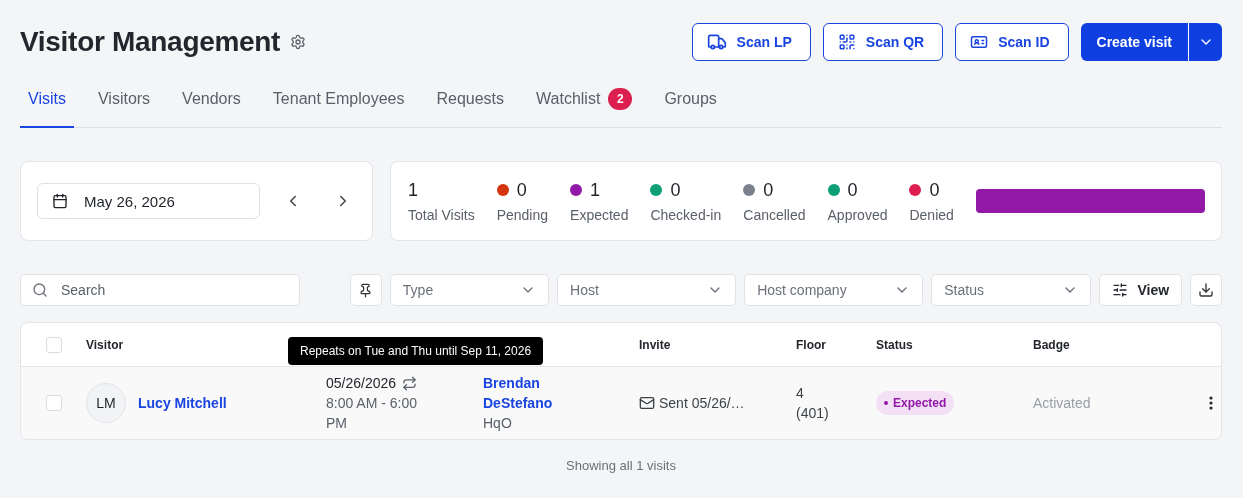 The width and height of the screenshot is (1243, 498). Describe the element at coordinates (361, 383) in the screenshot. I see `visit-date: 05/26/2026` at that location.